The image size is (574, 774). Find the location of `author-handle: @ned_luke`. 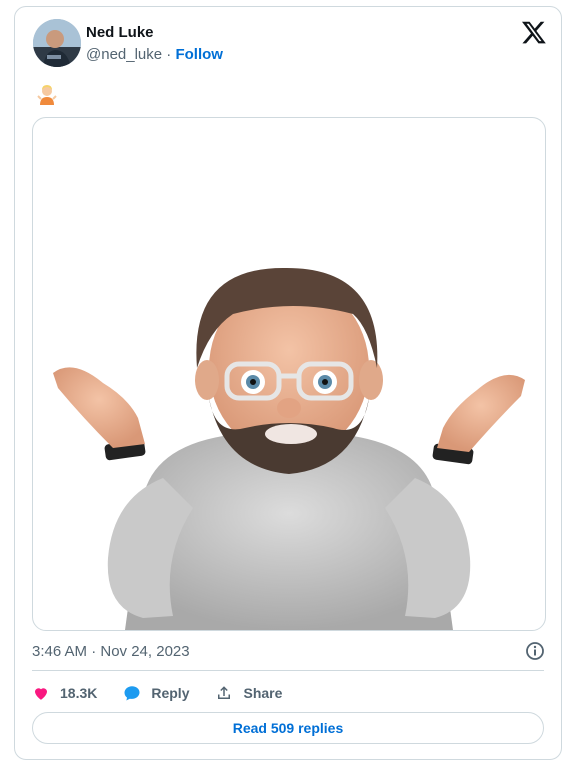

author-handle: @ned_luke is located at coordinates (124, 54).